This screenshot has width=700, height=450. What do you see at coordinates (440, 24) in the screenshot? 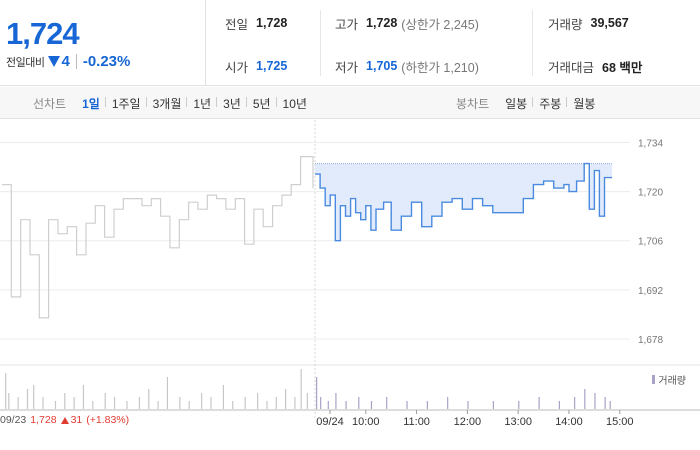
I see `upper-limit: (상한가 2,245)` at bounding box center [440, 24].